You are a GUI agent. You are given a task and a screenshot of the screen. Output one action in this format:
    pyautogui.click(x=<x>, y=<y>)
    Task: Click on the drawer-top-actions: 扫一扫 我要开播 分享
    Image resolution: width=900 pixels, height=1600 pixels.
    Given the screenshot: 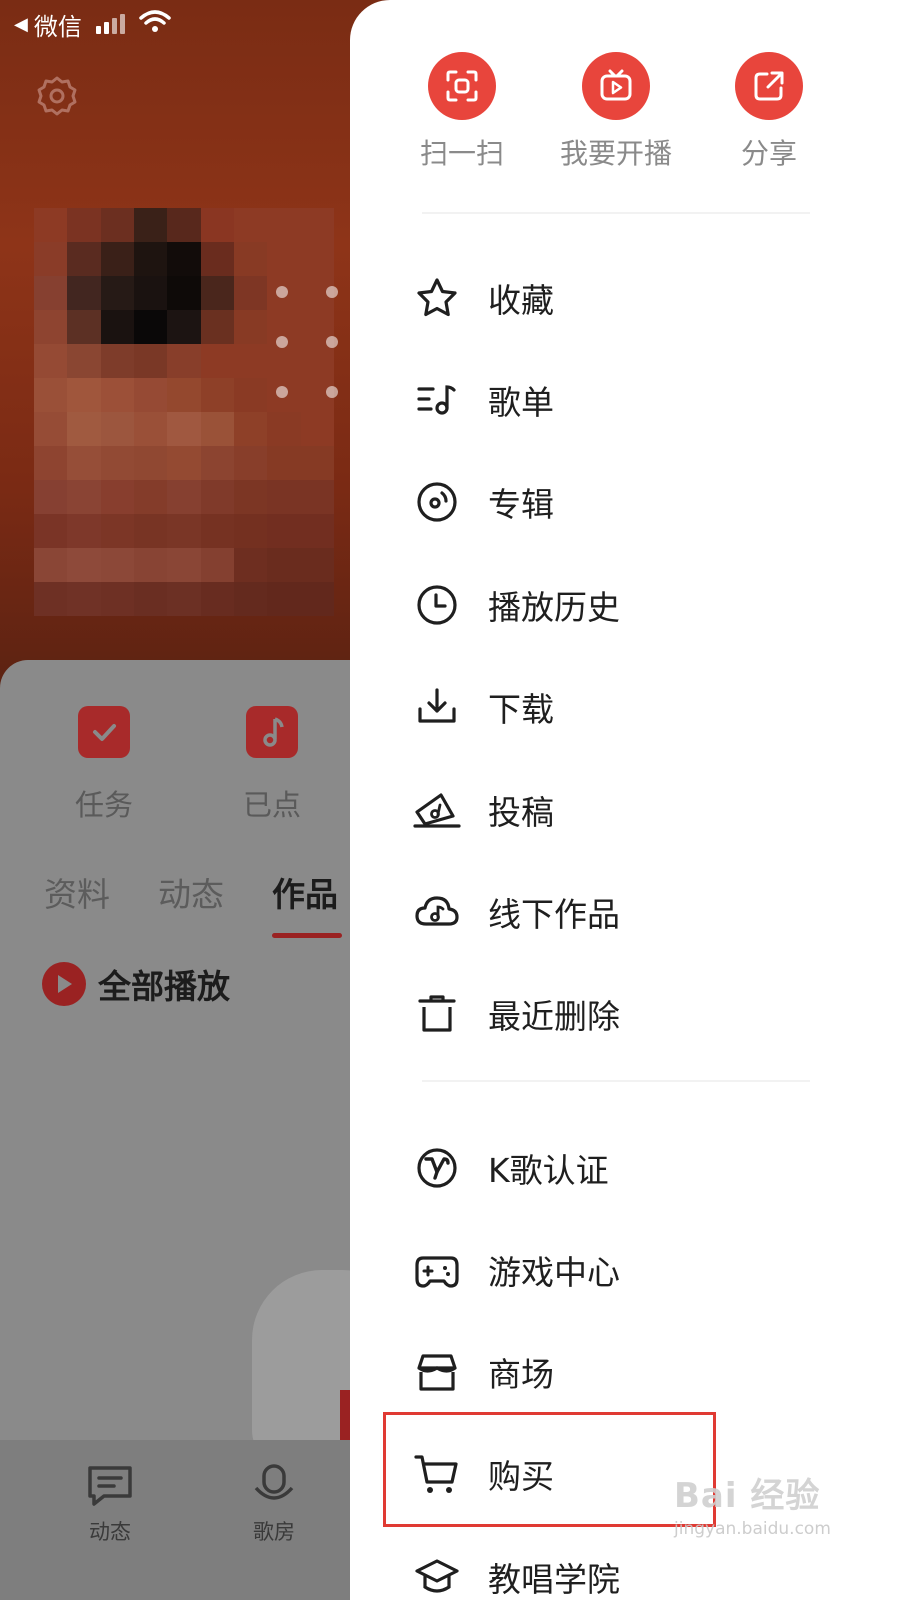 What is the action you would take?
    pyautogui.click(x=625, y=122)
    